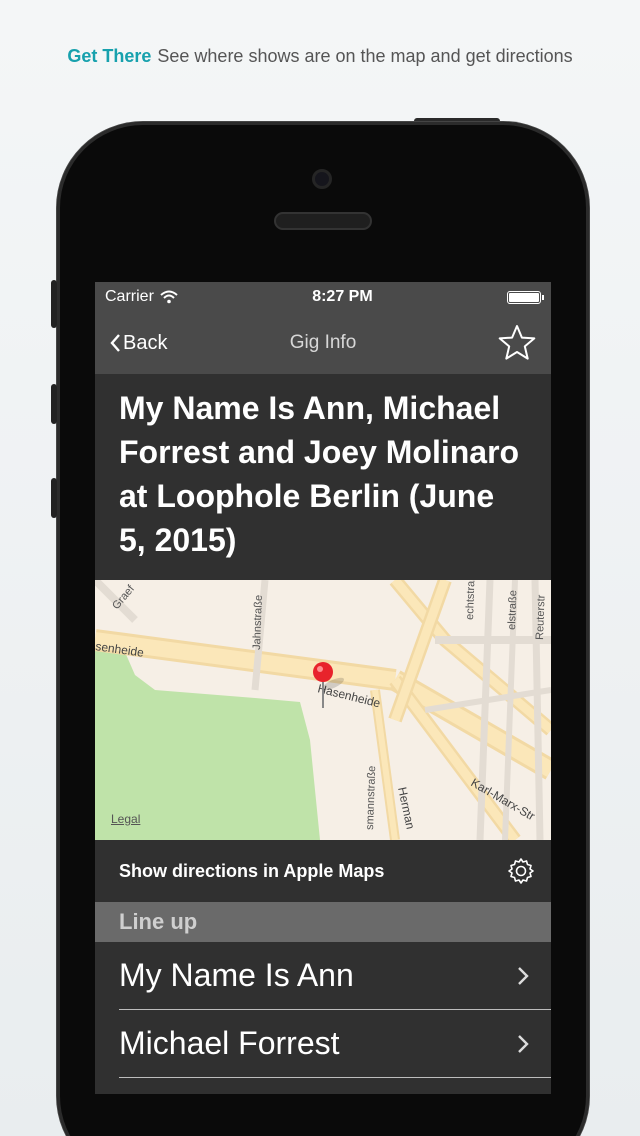 The height and width of the screenshot is (1136, 640). I want to click on street-label: smannstraße, so click(371, 798).